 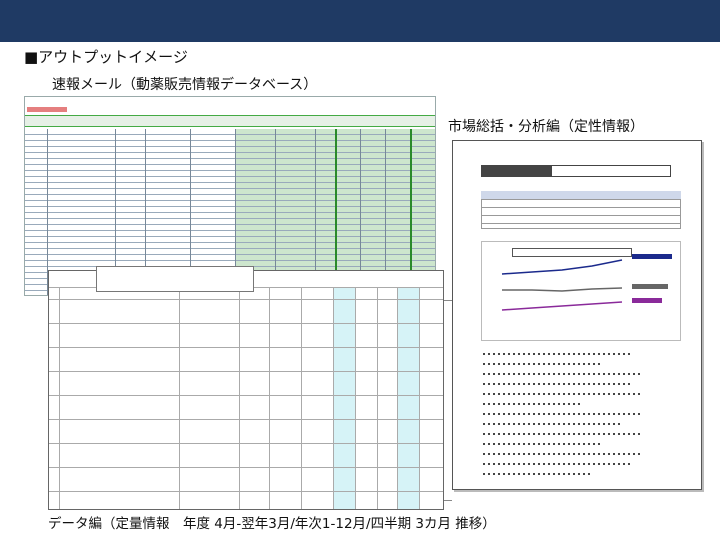 I want to click on sheet-header-area, so click(x=230, y=106).